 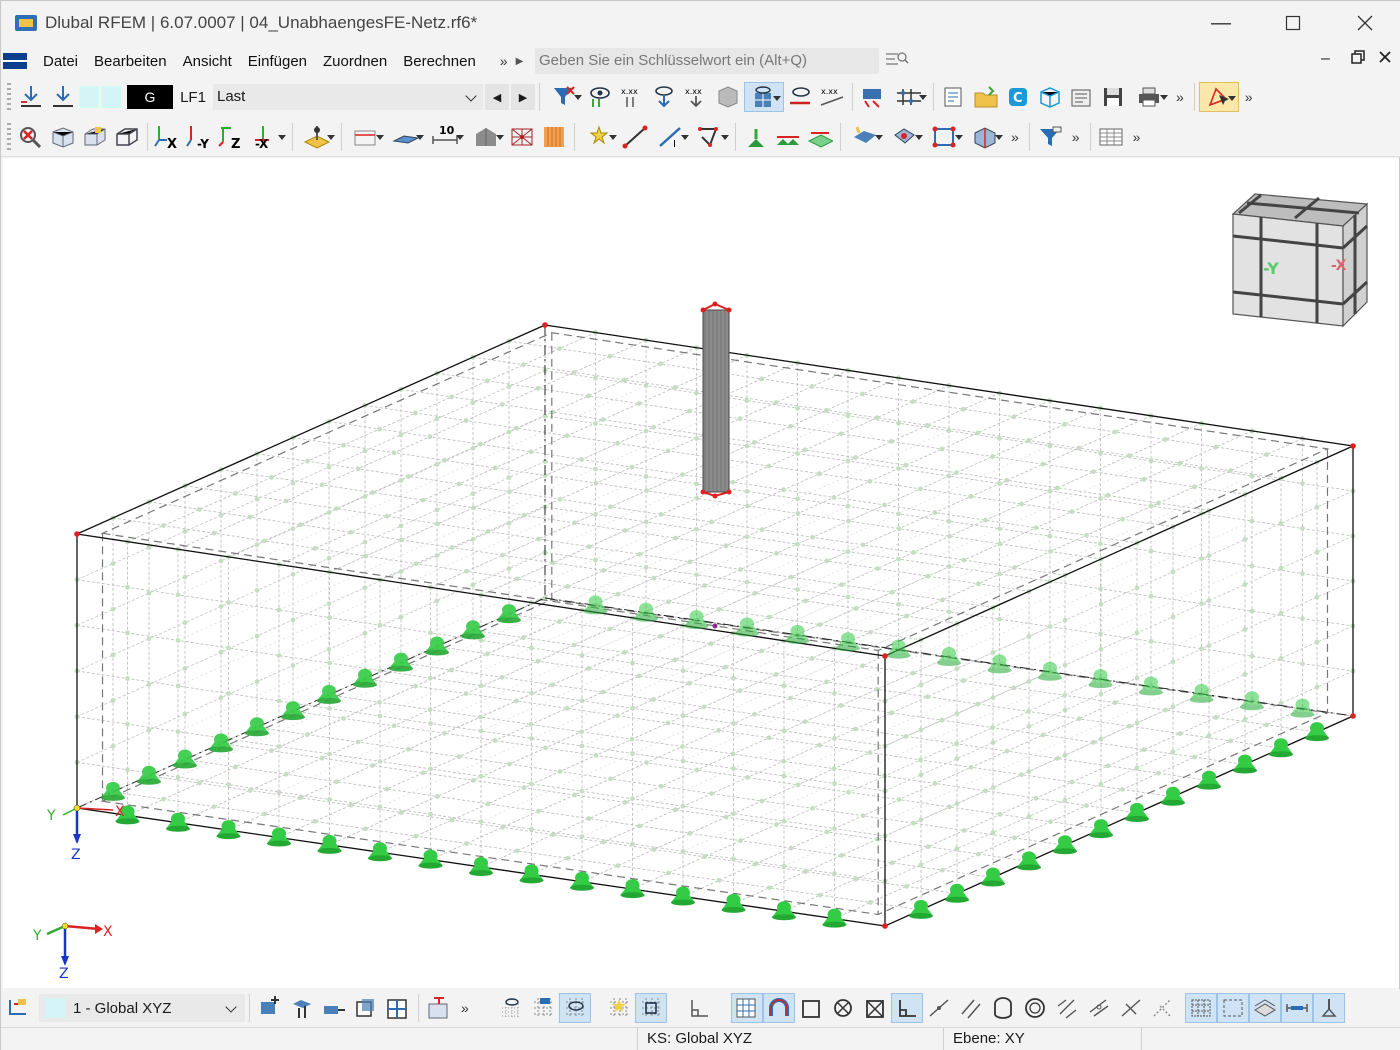 What do you see at coordinates (707, 61) in the screenshot?
I see `search-input: Geben Sie ein Schlüsselwort ein (Alt+Q)` at bounding box center [707, 61].